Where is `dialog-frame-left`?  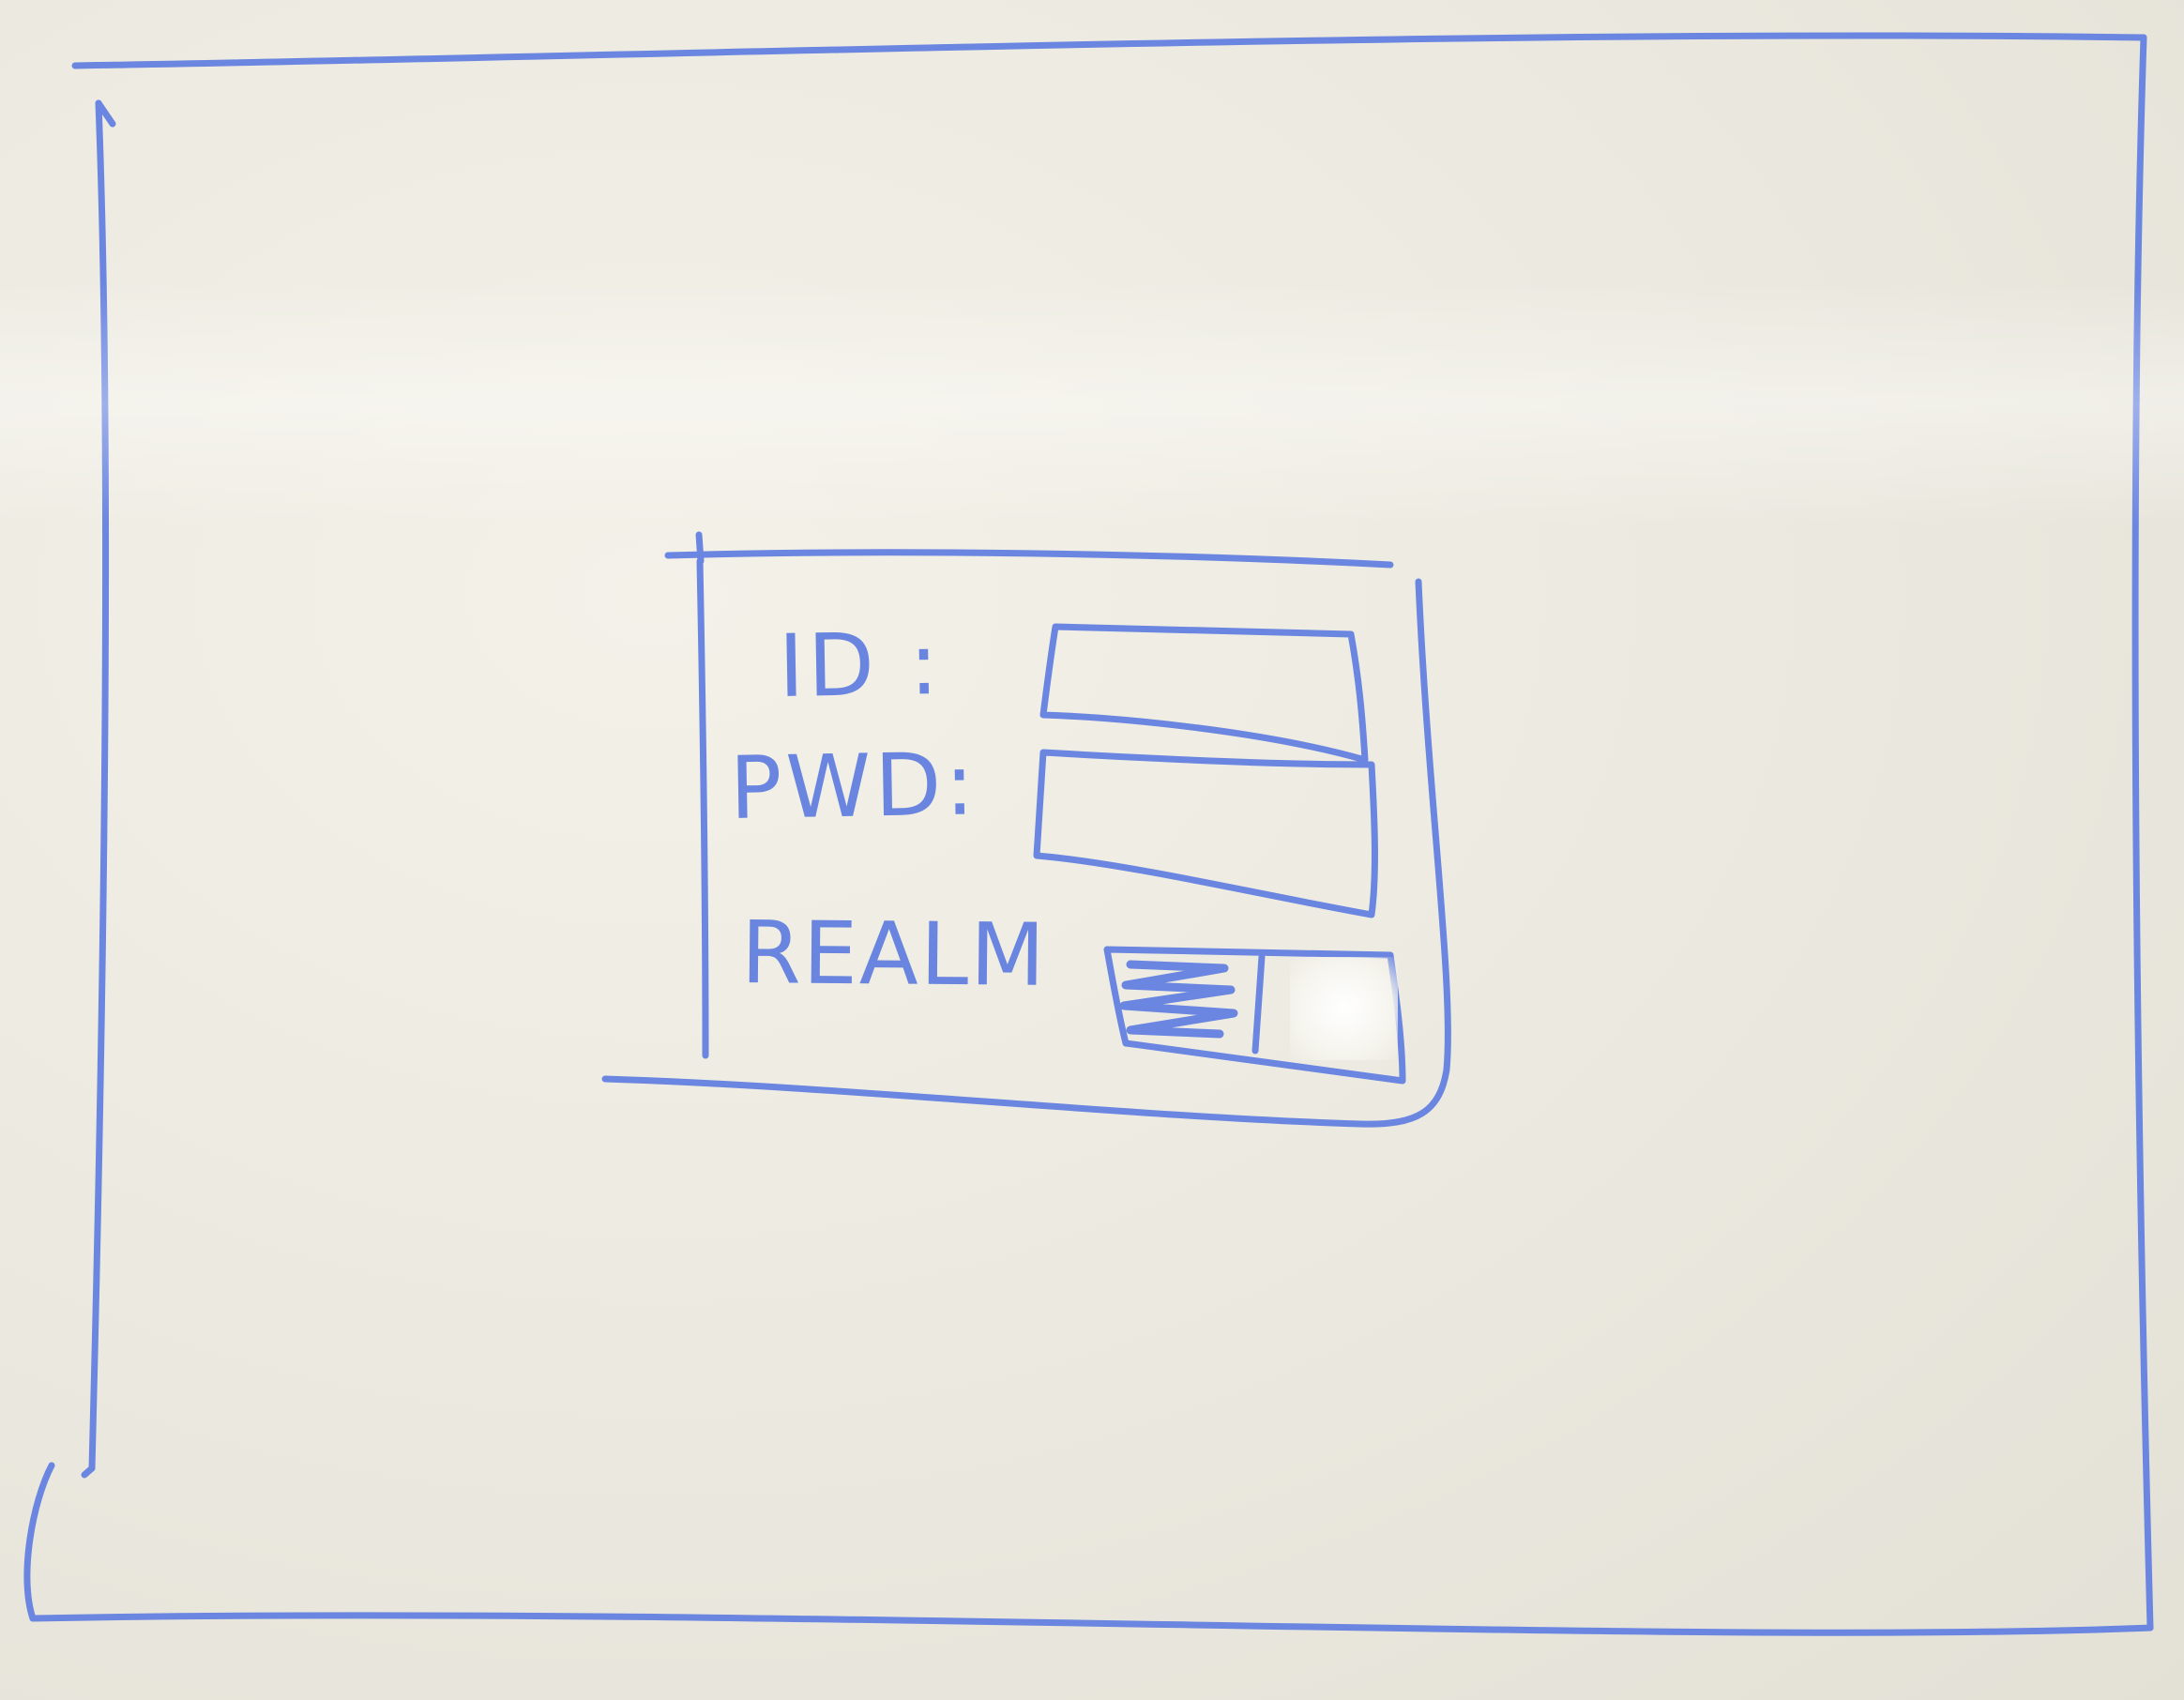 dialog-frame-left is located at coordinates (702, 808).